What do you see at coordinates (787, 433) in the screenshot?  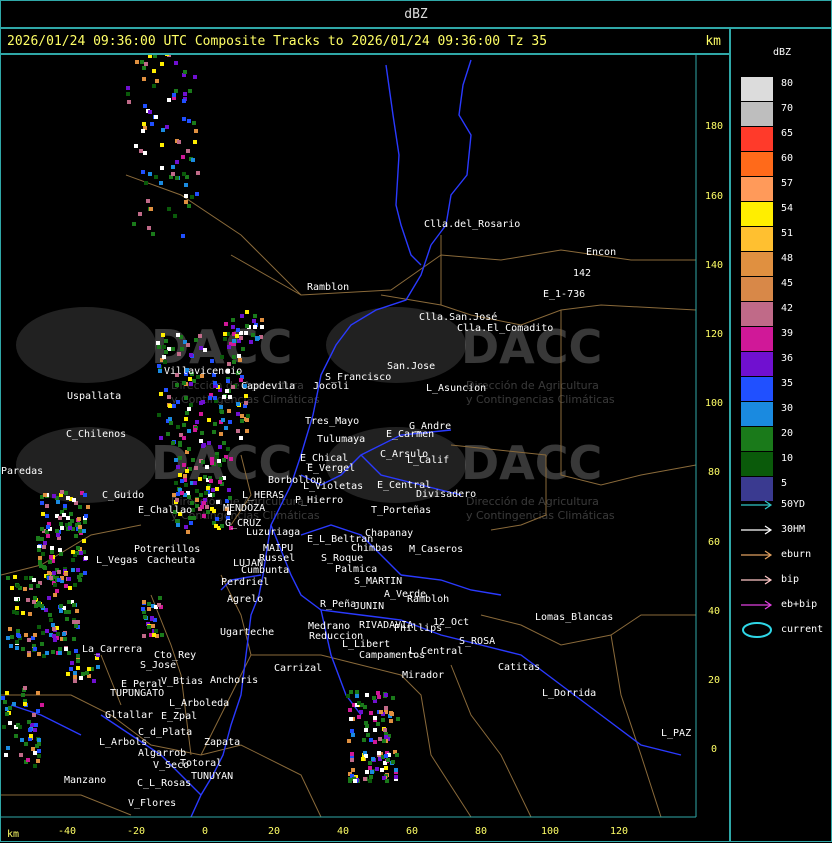 I see `legend-value: 20` at bounding box center [787, 433].